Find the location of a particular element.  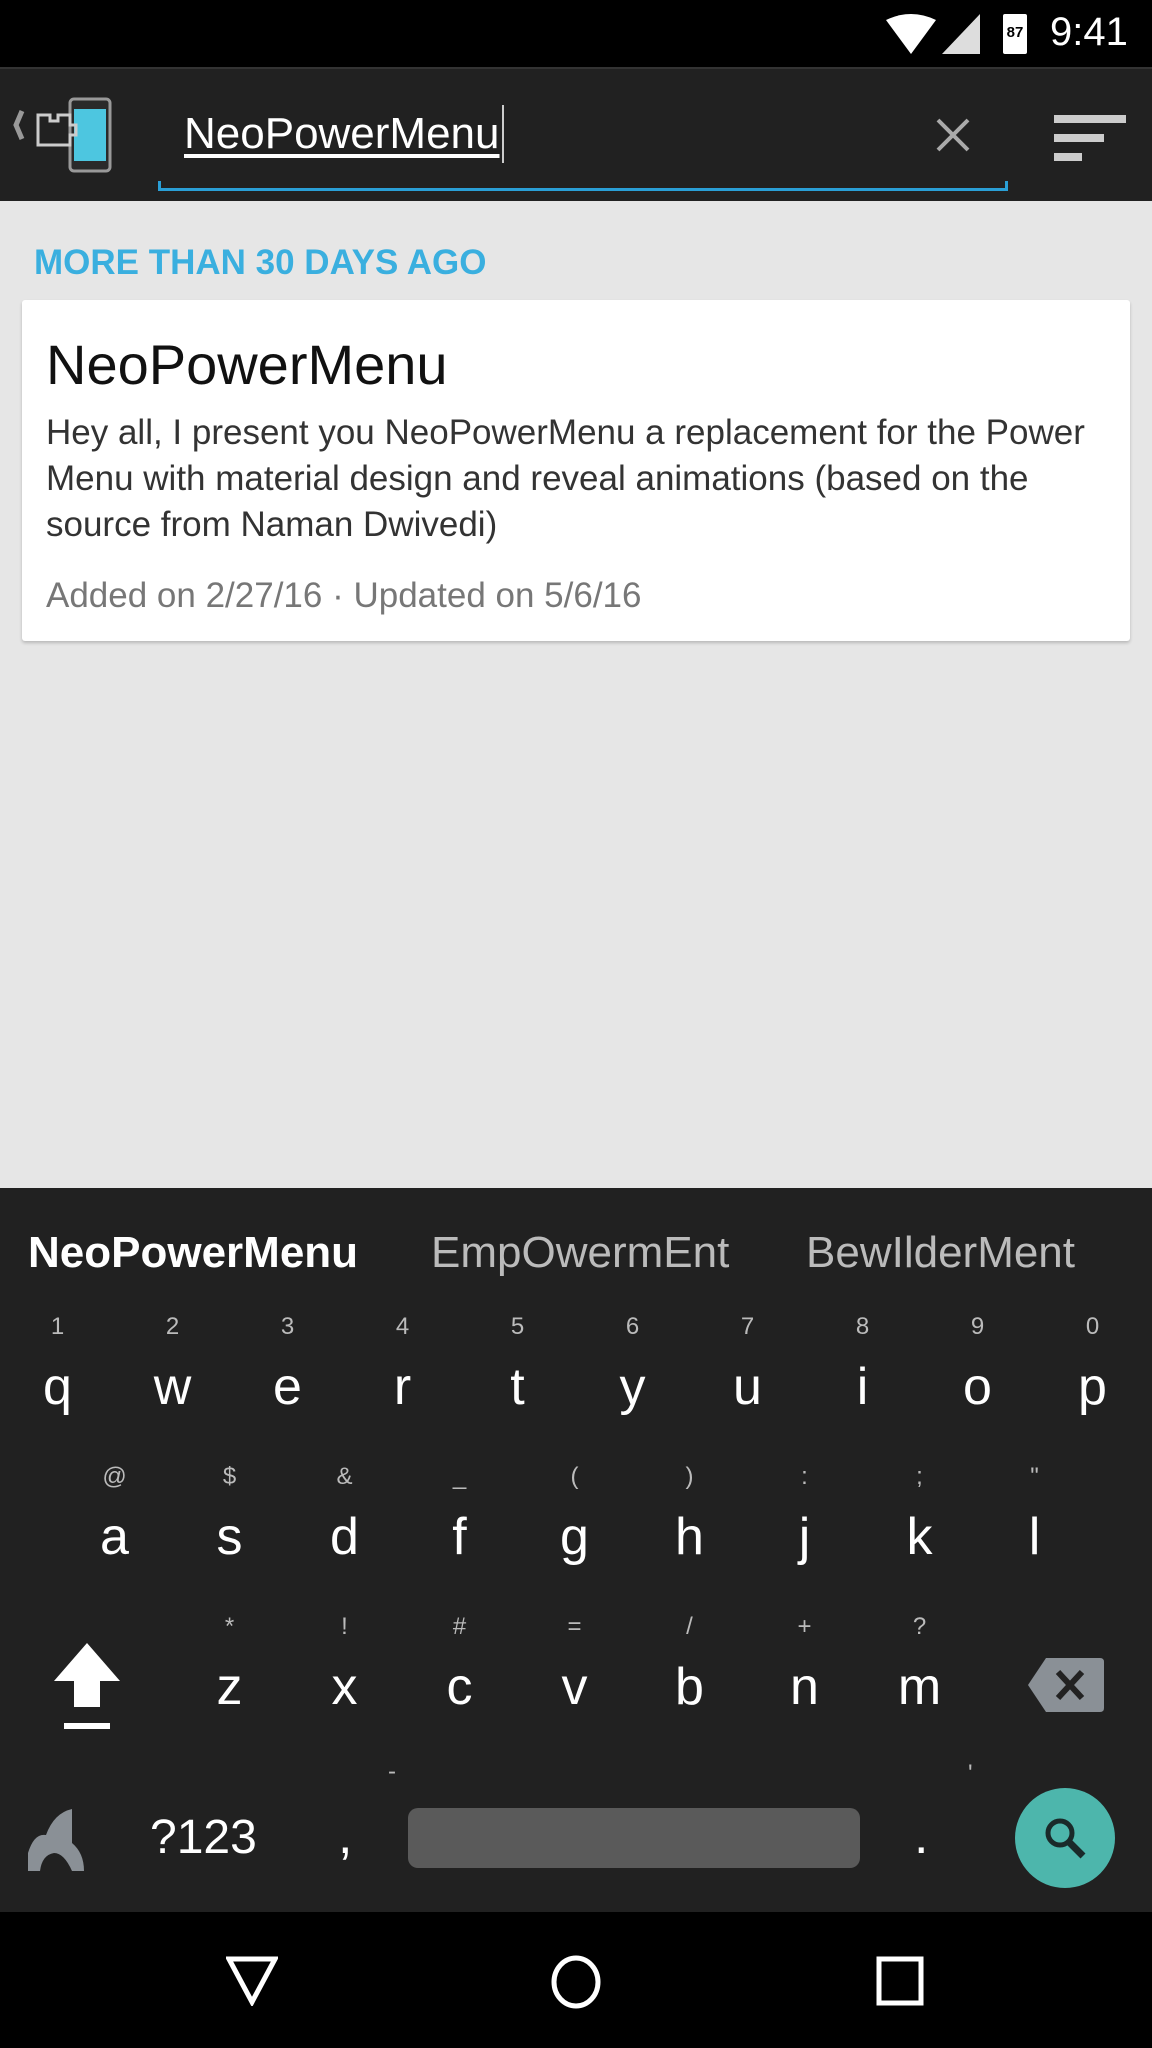

signal-icon is located at coordinates (961, 34).